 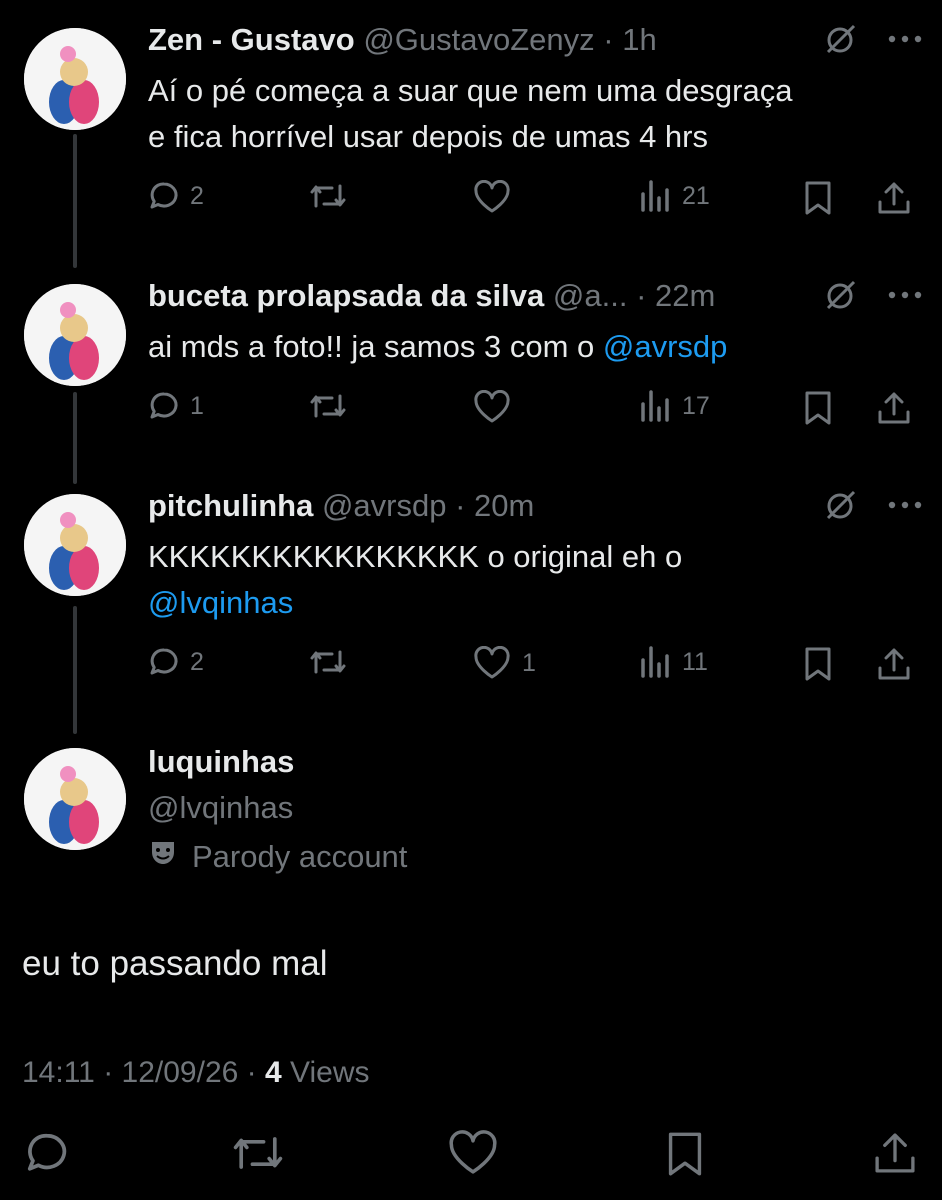 I want to click on timestamp: 22m, so click(x=685, y=295).